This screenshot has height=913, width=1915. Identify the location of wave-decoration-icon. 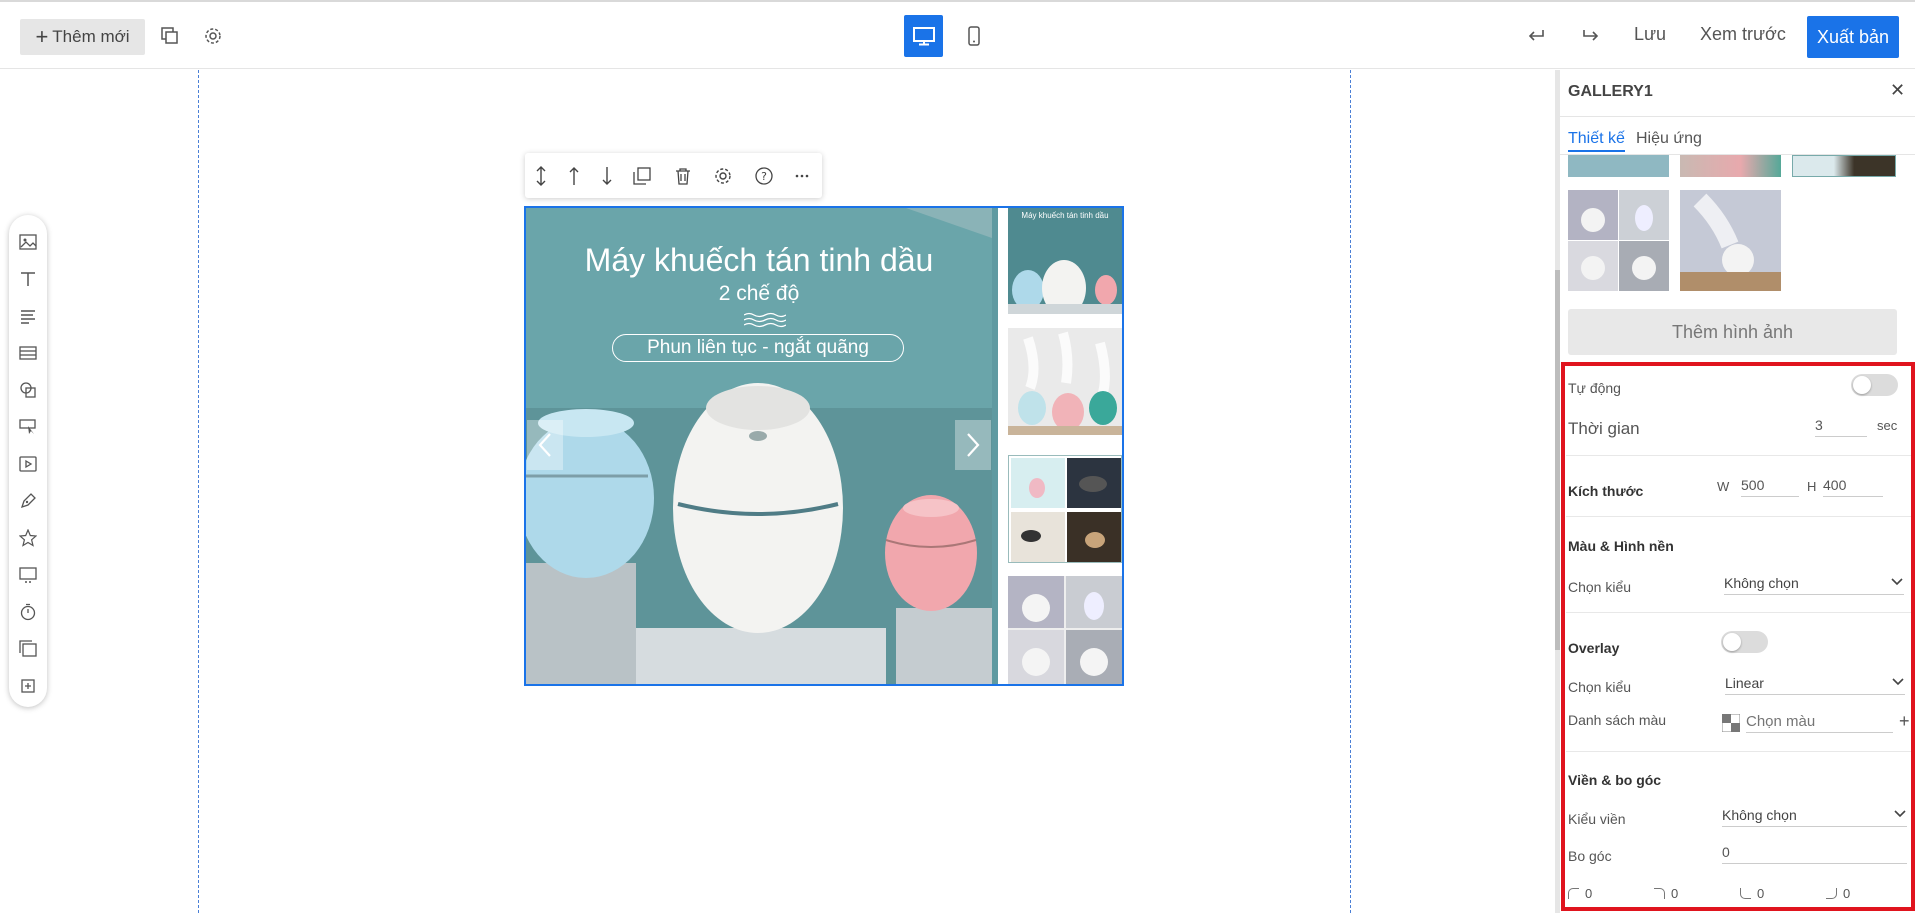
(765, 320).